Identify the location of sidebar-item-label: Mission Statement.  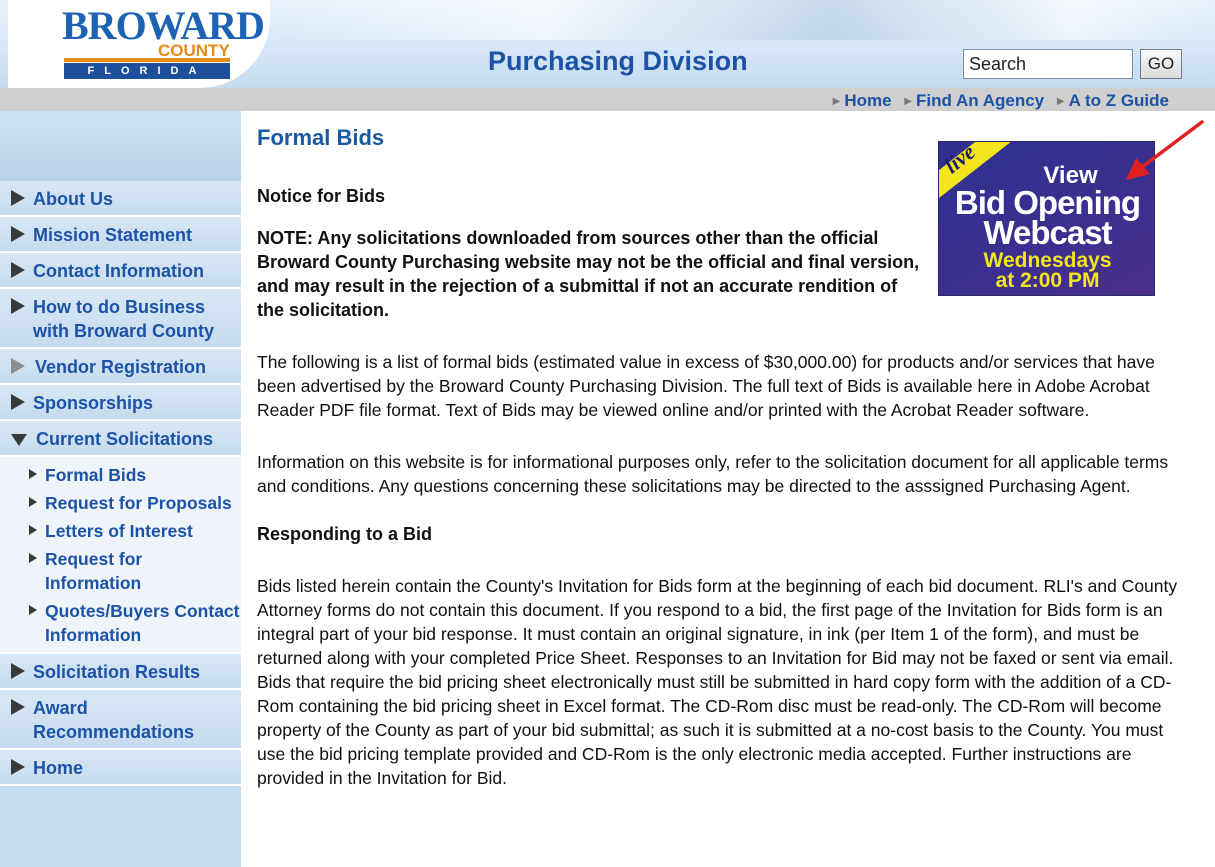
(113, 235).